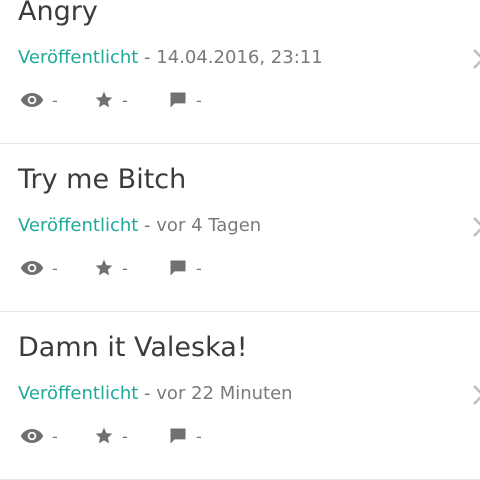 This screenshot has width=480, height=480. What do you see at coordinates (224, 393) in the screenshot?
I see `item-timestamp: vor 22 Minuten` at bounding box center [224, 393].